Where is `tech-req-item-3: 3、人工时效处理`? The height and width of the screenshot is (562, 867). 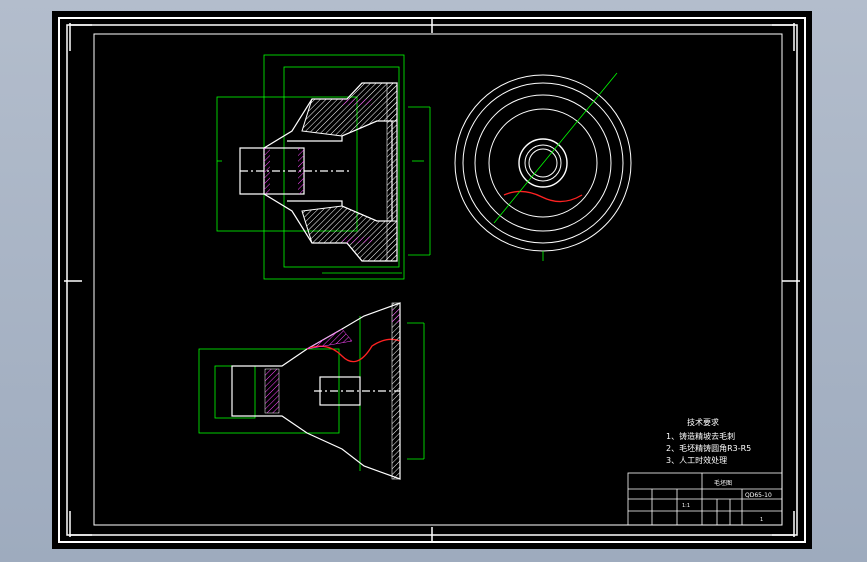 tech-req-item-3: 3、人工时效处理 is located at coordinates (696, 460).